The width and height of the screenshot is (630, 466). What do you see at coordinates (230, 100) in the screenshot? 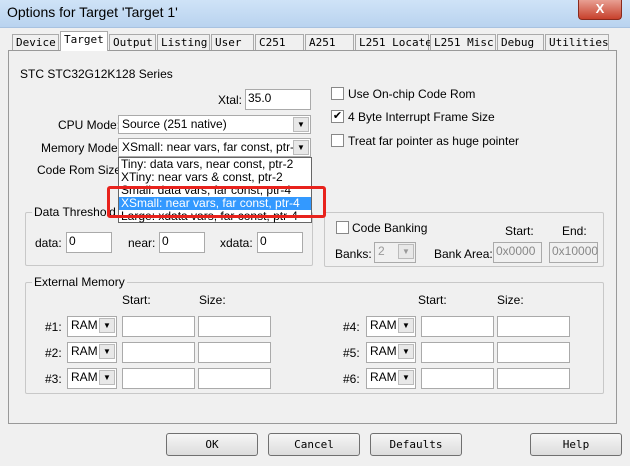
I see `xtal-label: Xtal:` at bounding box center [230, 100].